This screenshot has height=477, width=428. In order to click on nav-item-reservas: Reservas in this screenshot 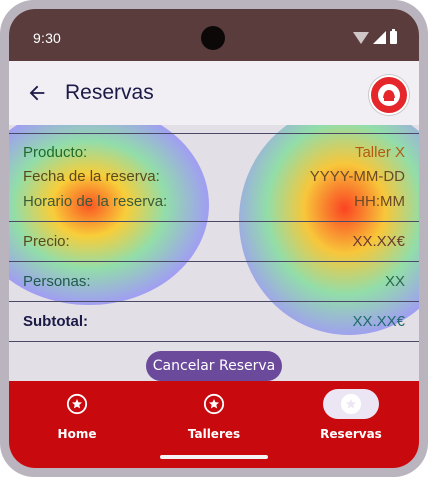, I will do `click(351, 415)`.